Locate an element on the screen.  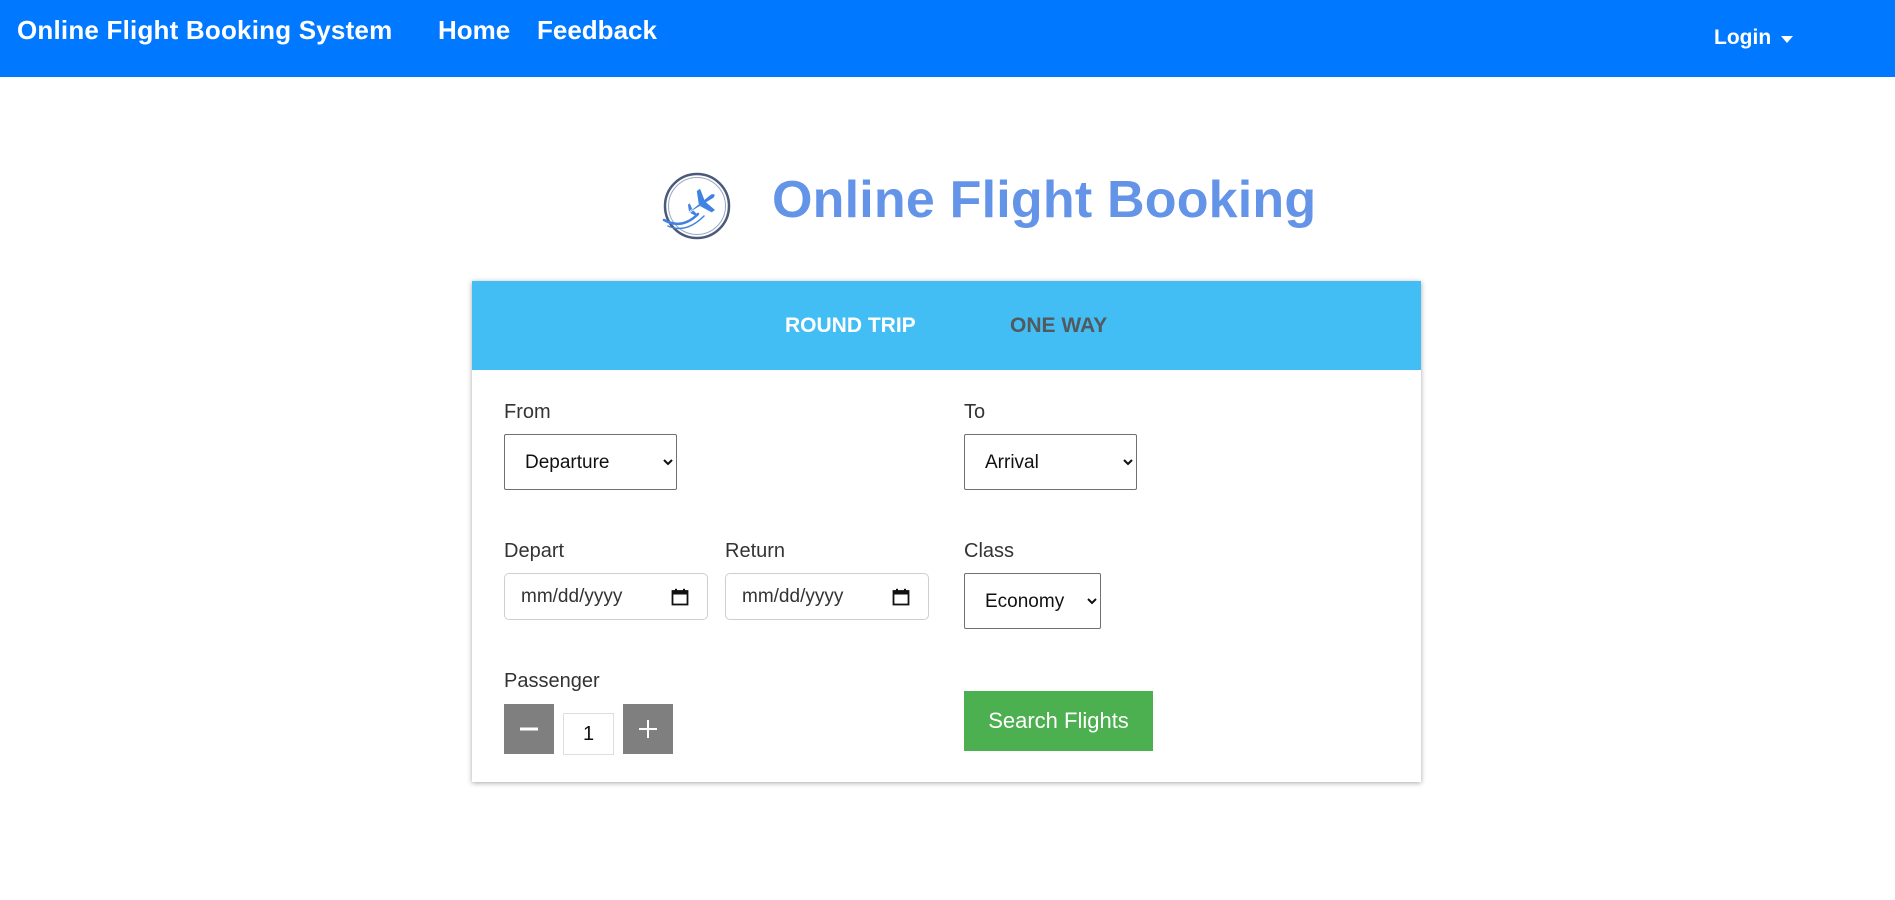
page-title: Online Flight Booking is located at coordinates (1044, 200).